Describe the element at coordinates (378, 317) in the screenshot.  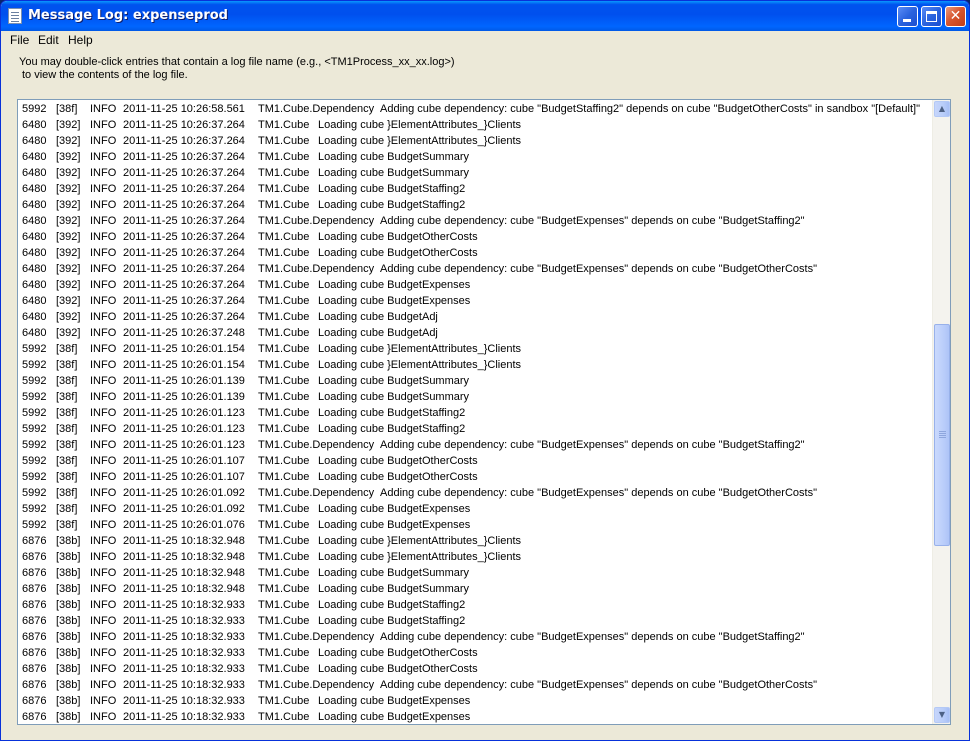
I see `log-message: Loading cube BudgetAdj` at that location.